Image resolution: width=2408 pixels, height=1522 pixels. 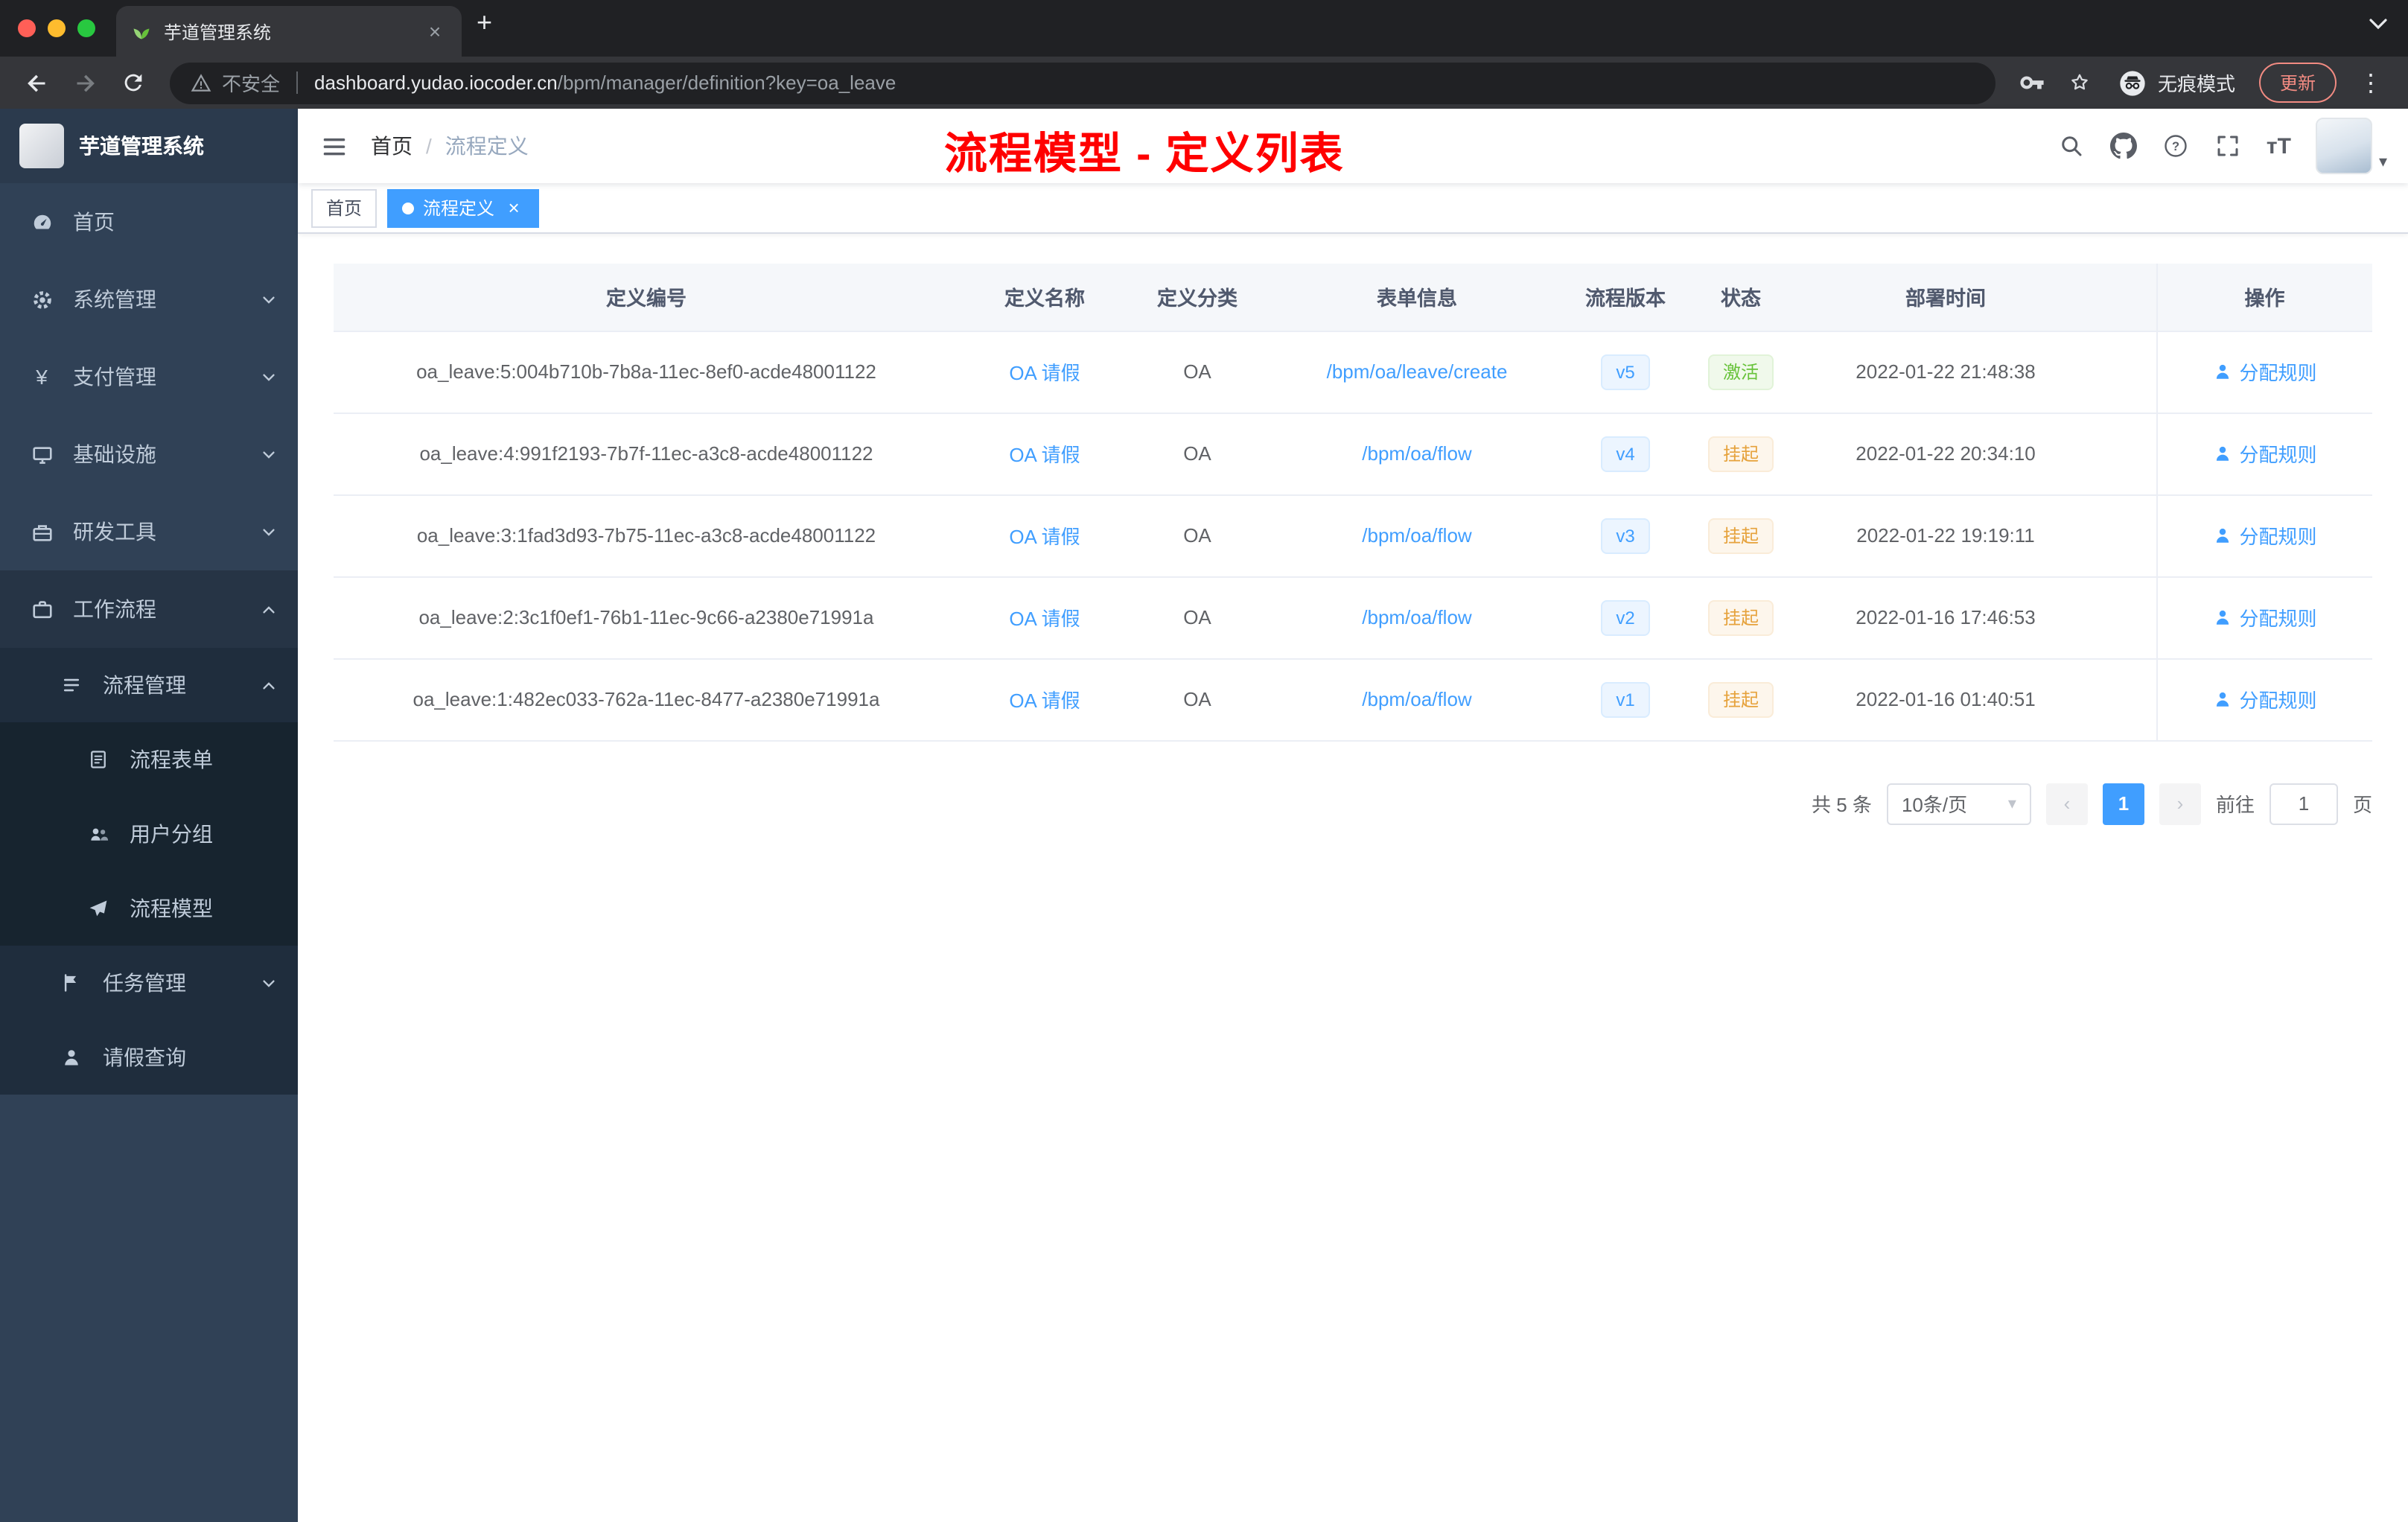 I want to click on sidebar-item-home: 首页, so click(x=149, y=222).